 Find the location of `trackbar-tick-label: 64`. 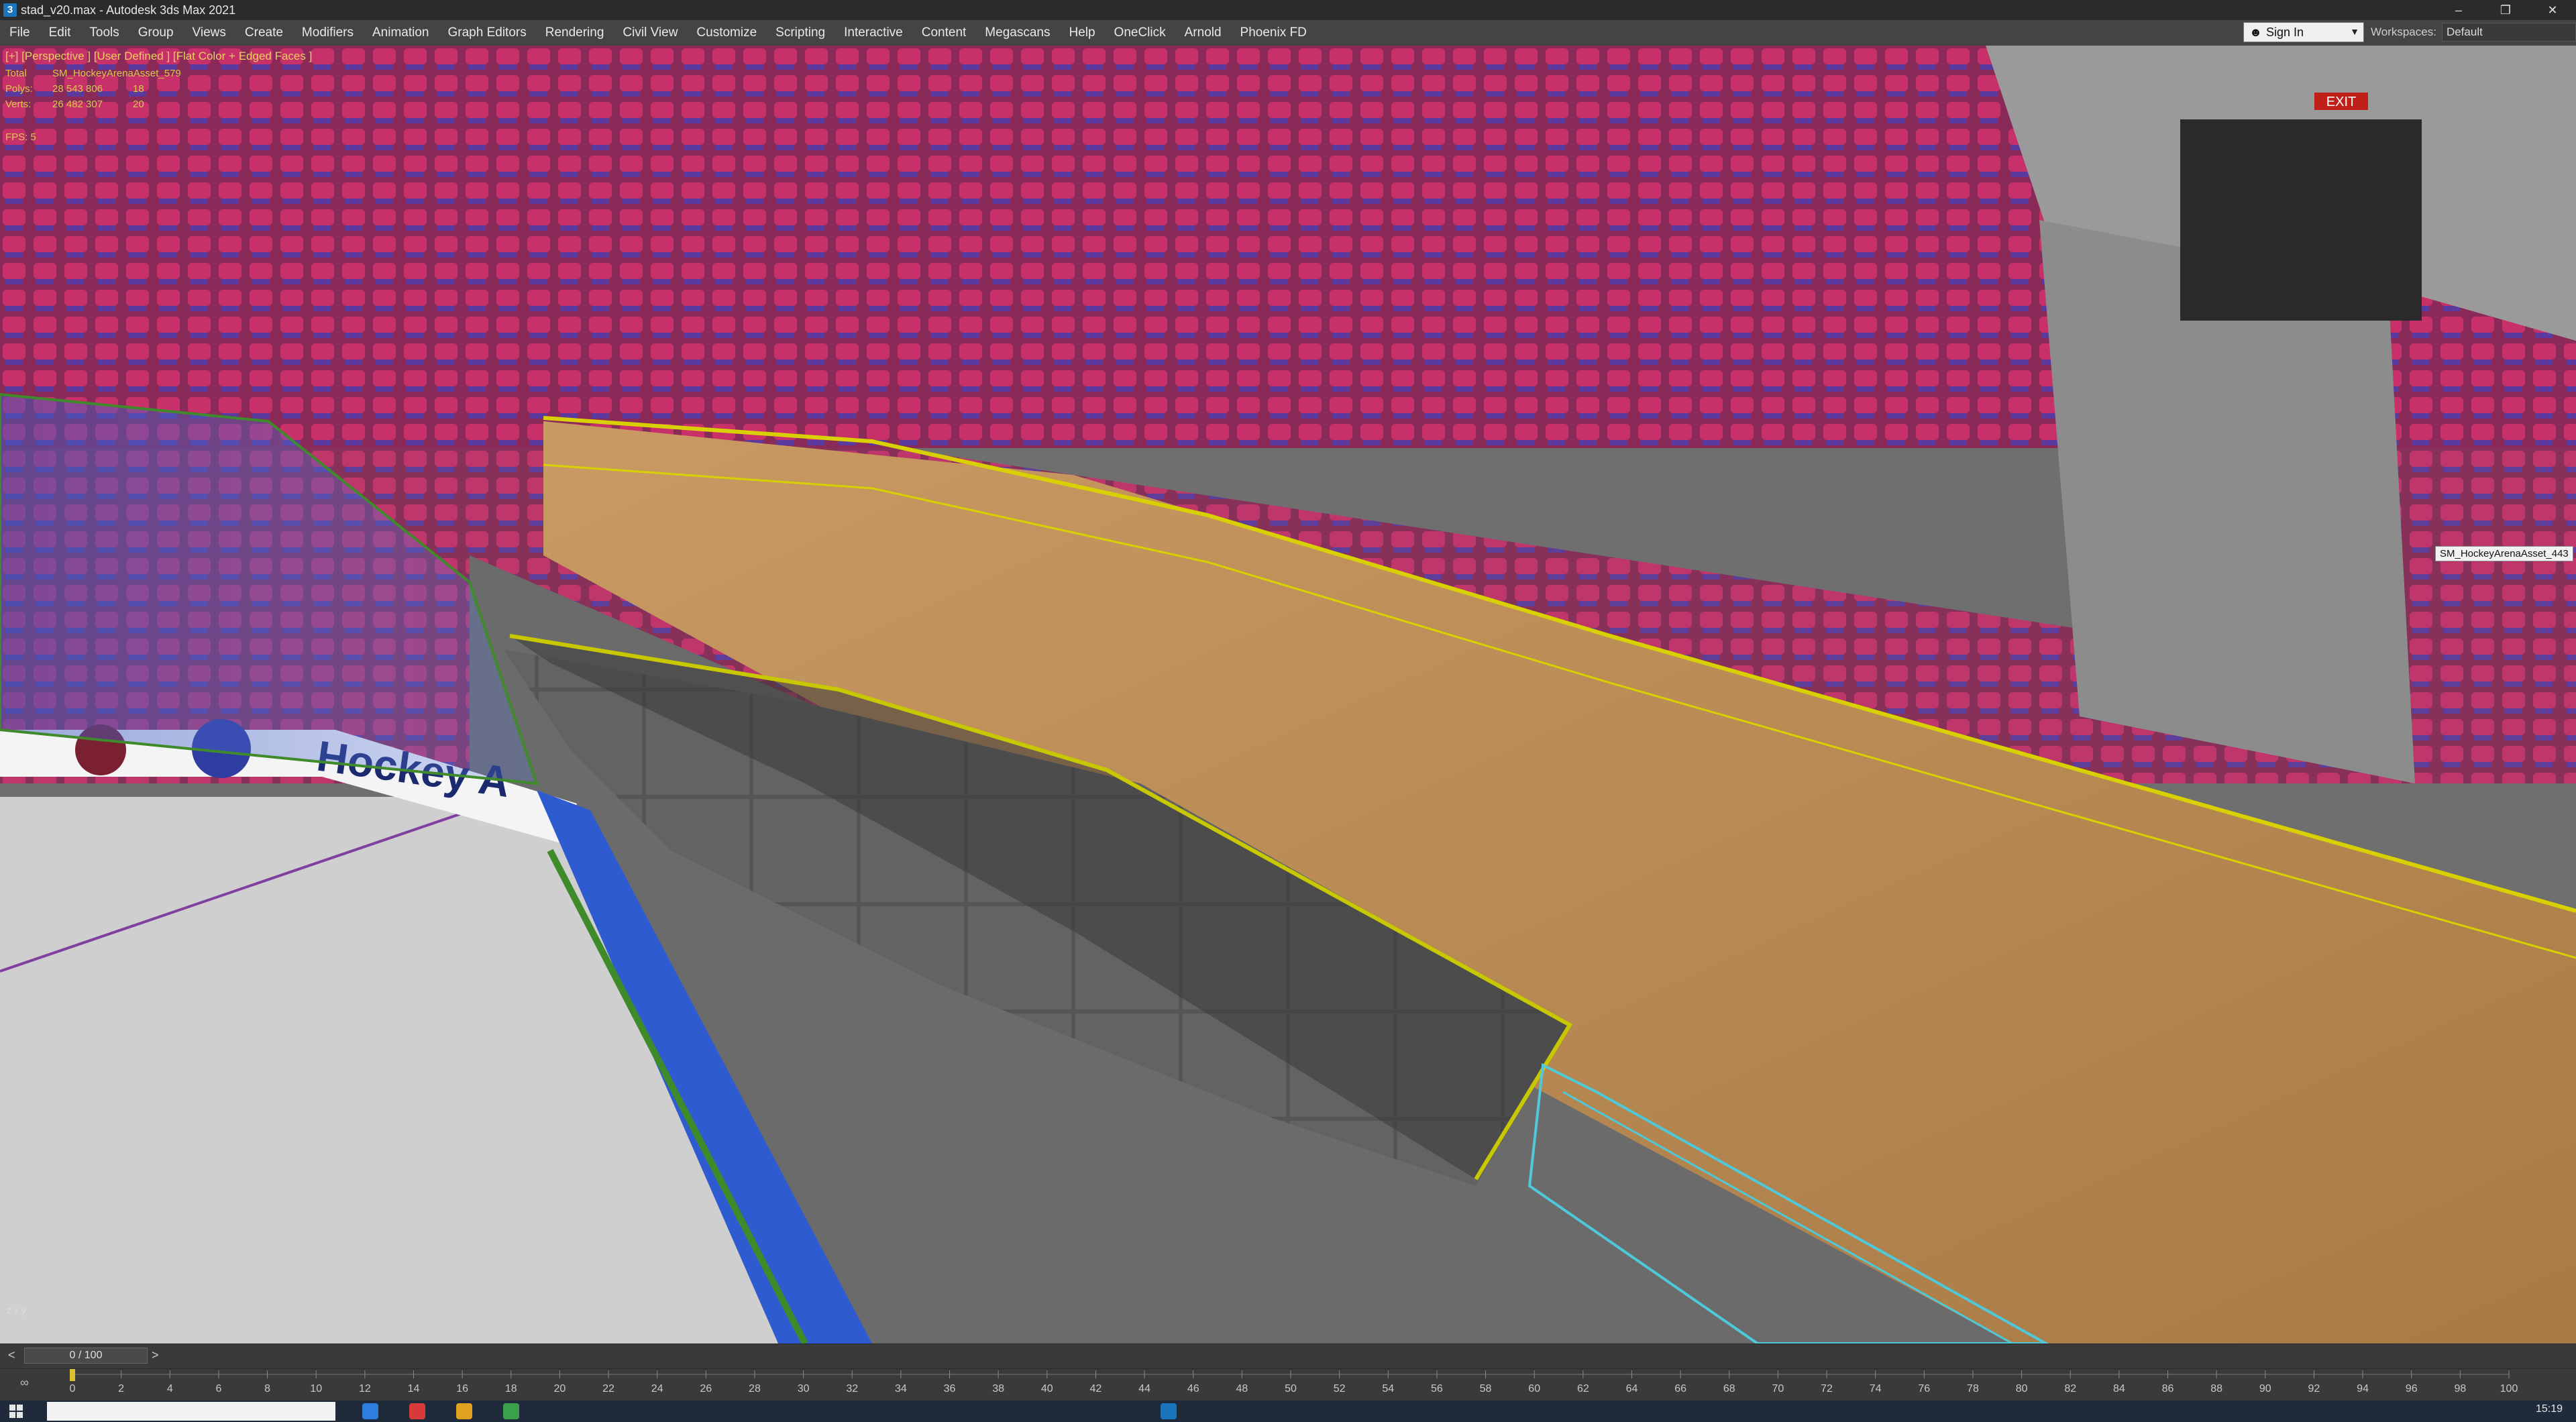

trackbar-tick-label: 64 is located at coordinates (1632, 1388).